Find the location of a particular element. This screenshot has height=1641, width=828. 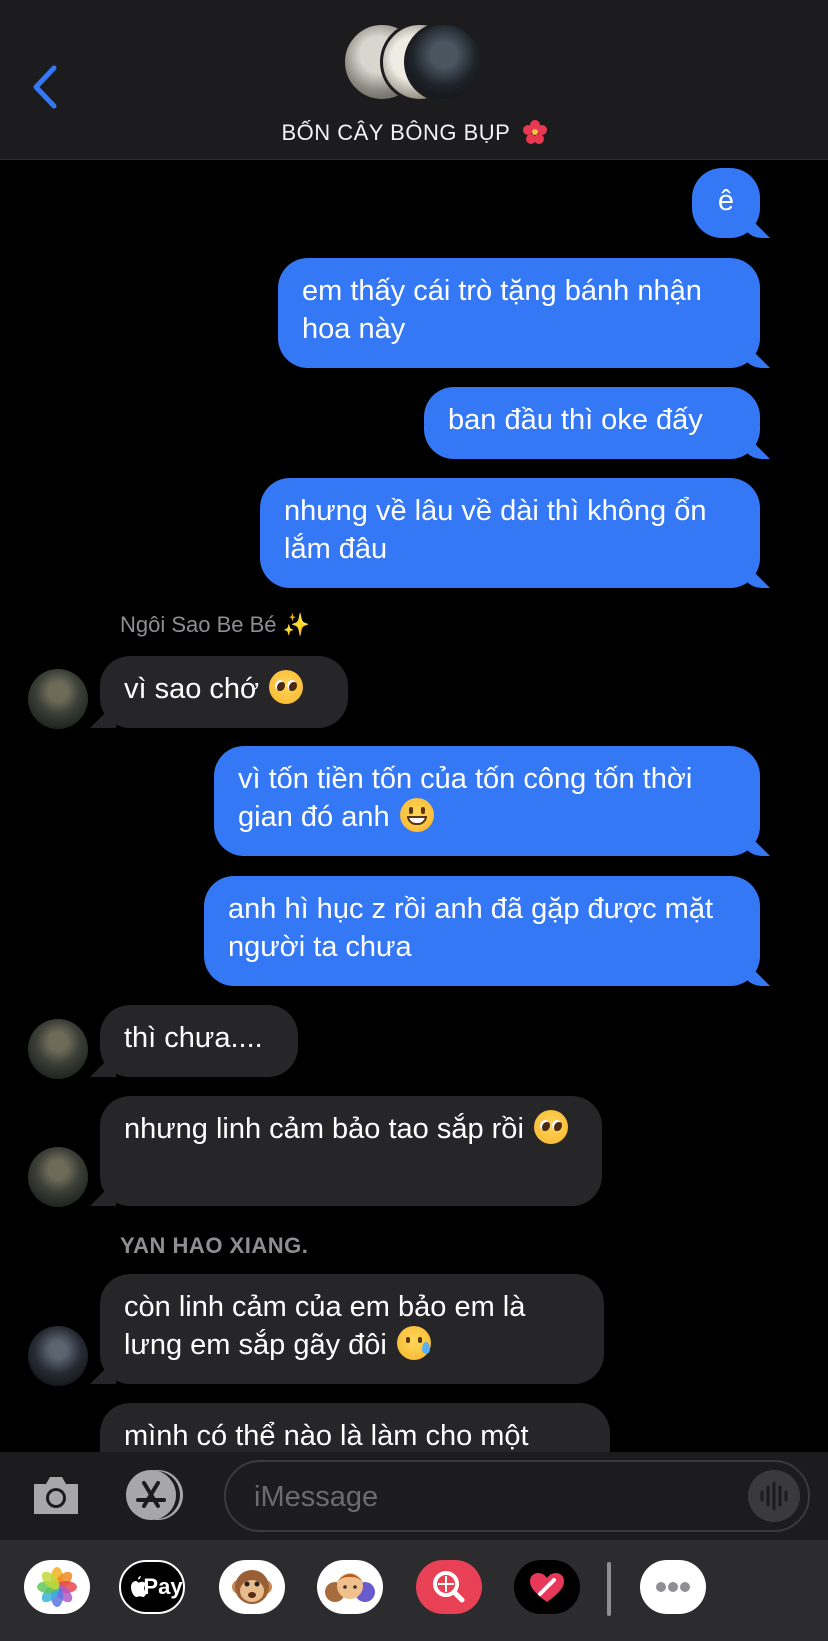

input-bar is located at coordinates (414, 1496).